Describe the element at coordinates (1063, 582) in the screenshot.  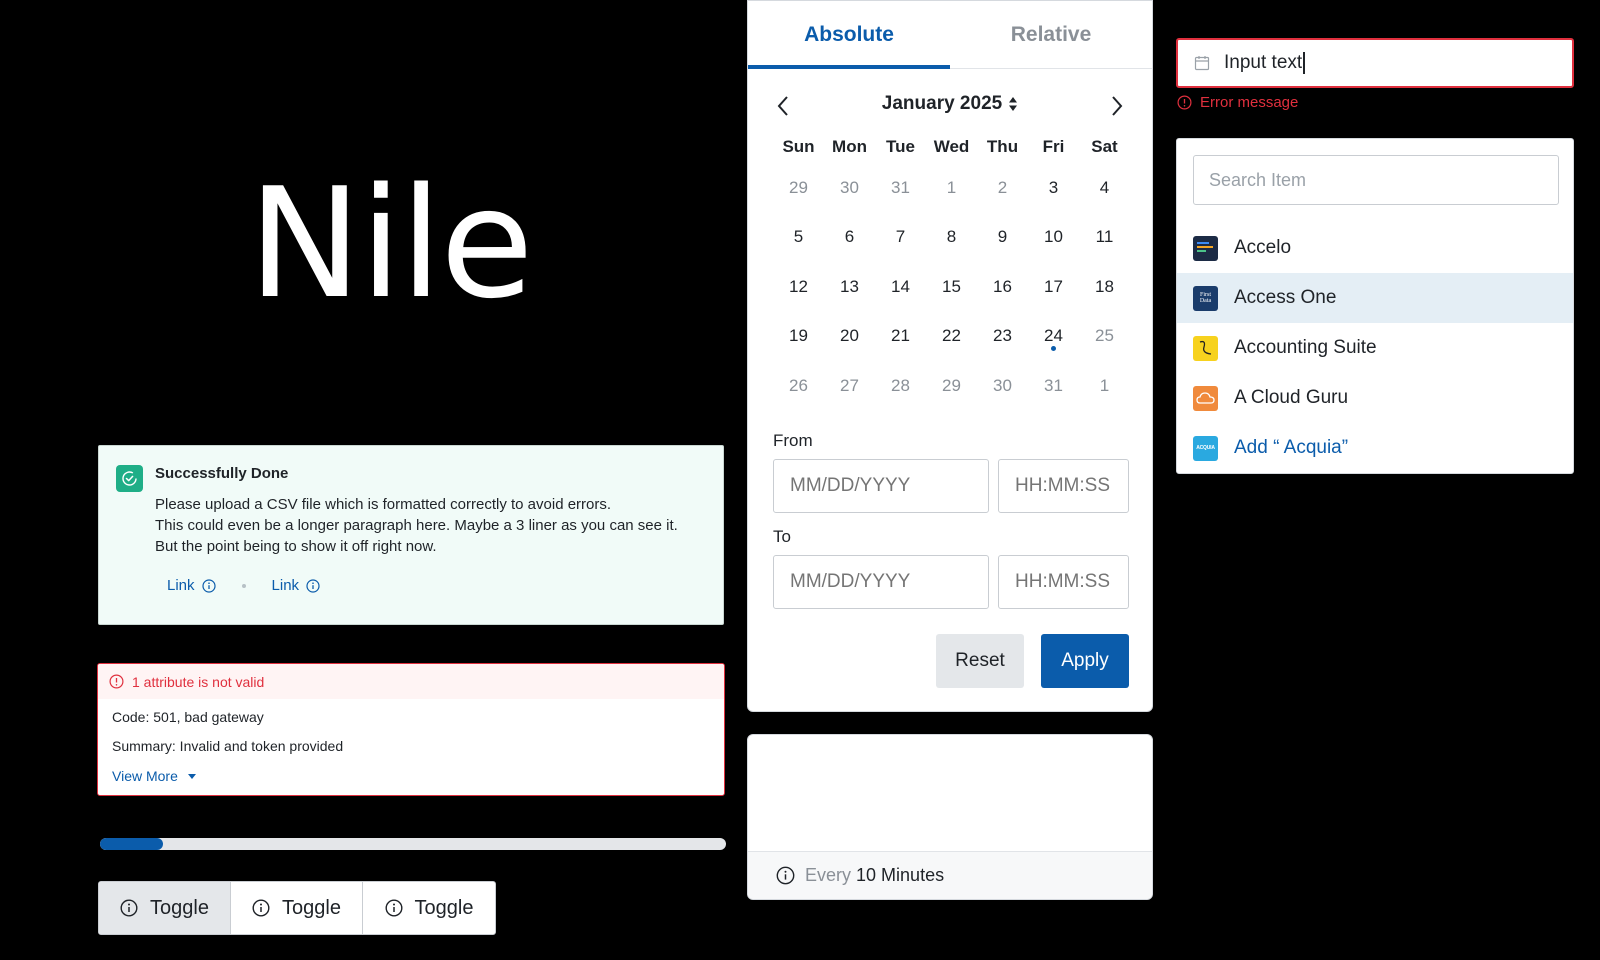
I see `to-time-input` at that location.